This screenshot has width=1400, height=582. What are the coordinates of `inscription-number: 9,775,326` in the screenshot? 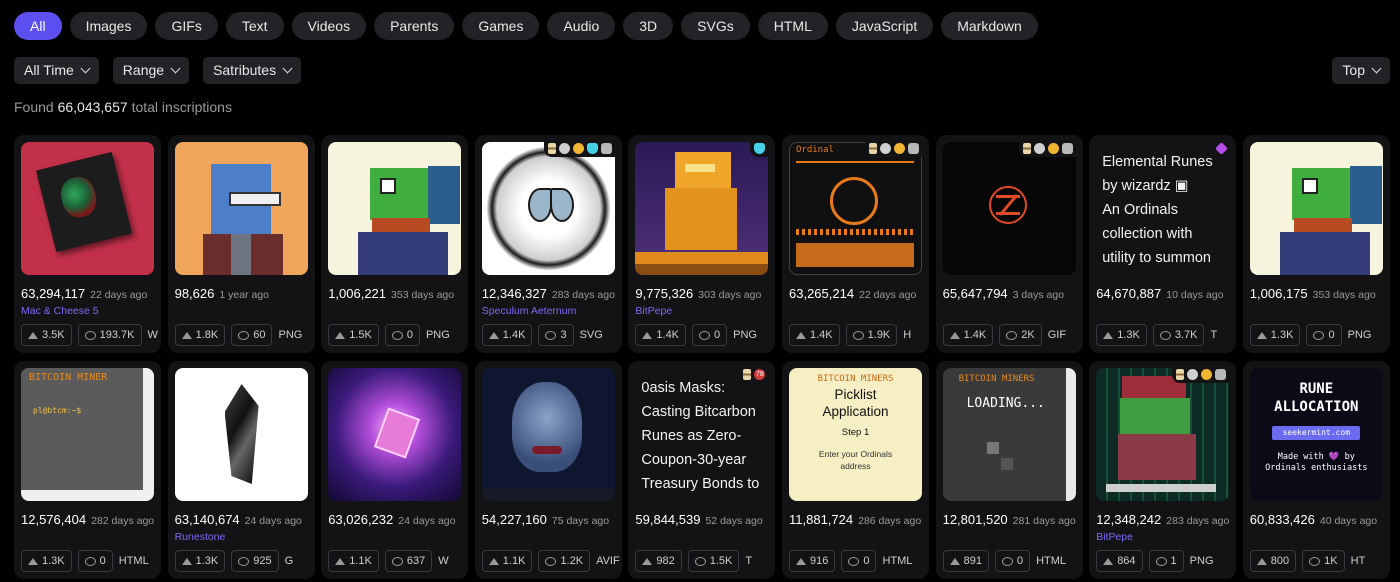 It's located at (664, 293).